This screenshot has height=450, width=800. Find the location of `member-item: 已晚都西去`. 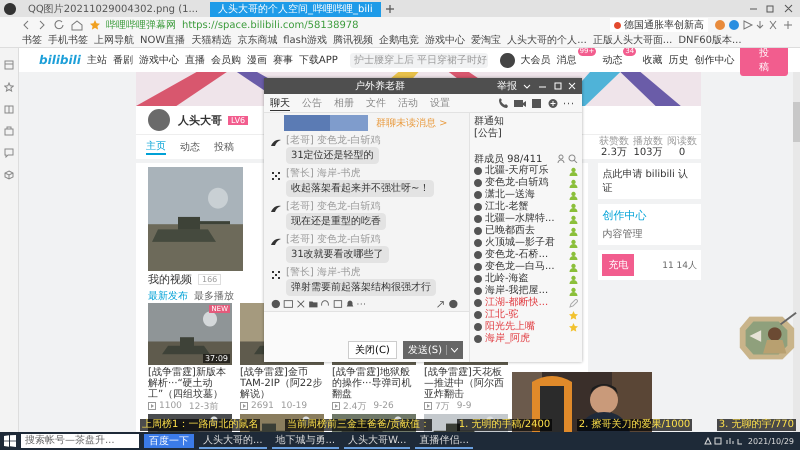

member-item: 已晚都西去 is located at coordinates (526, 231).